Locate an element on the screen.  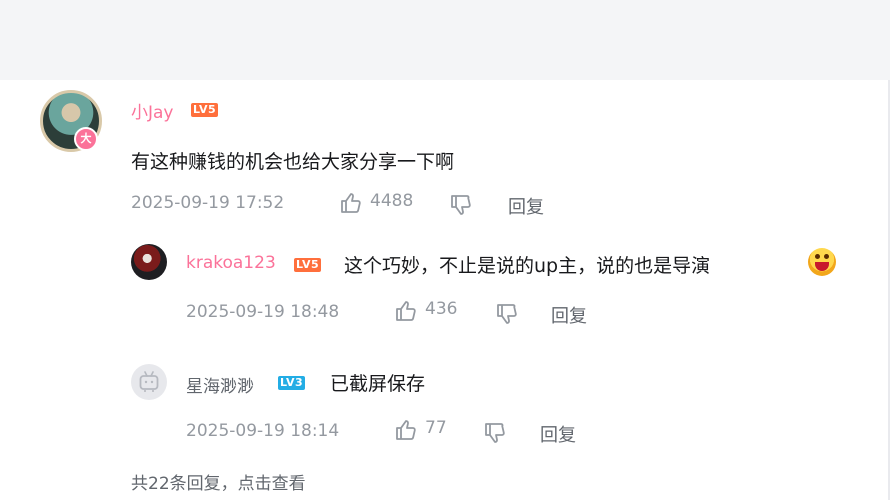
reply-time: 2025-09-19 18:48 is located at coordinates (263, 312).